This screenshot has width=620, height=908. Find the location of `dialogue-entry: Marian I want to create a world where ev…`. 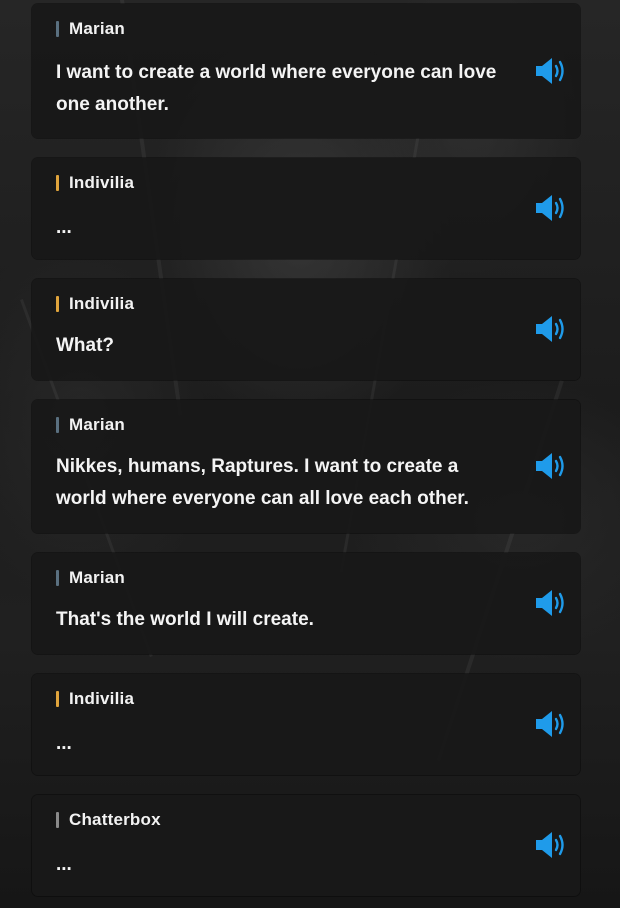

dialogue-entry: Marian I want to create a world where ev… is located at coordinates (306, 71).